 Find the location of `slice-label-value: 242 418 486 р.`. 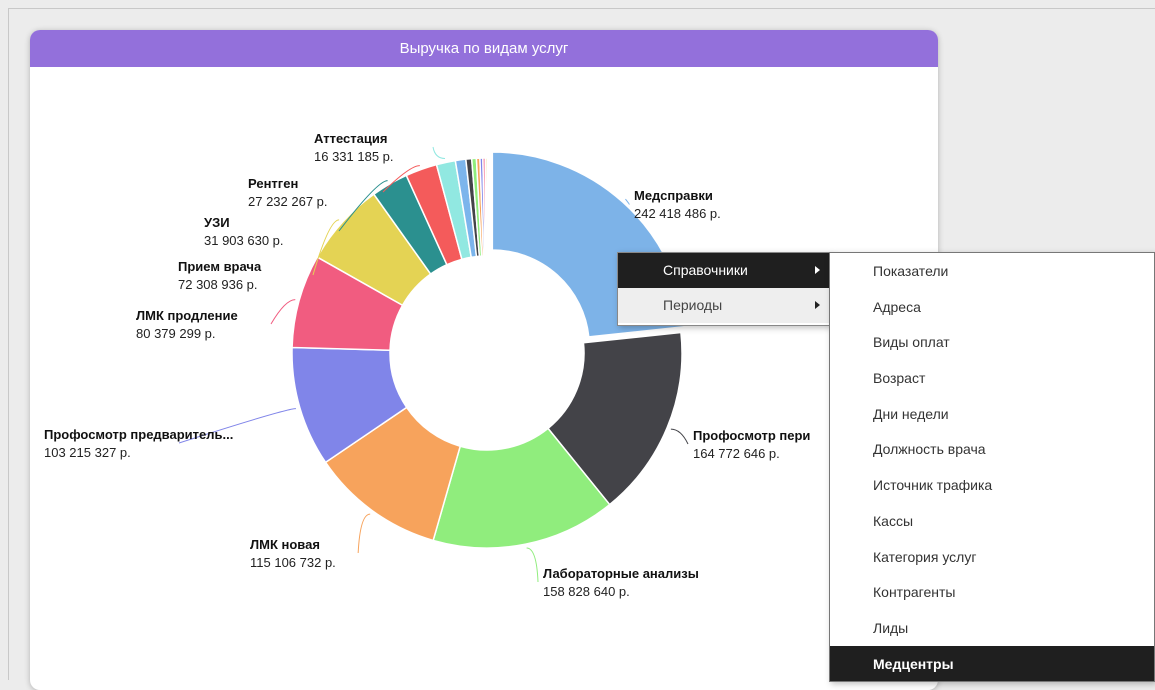

slice-label-value: 242 418 486 р. is located at coordinates (677, 213).